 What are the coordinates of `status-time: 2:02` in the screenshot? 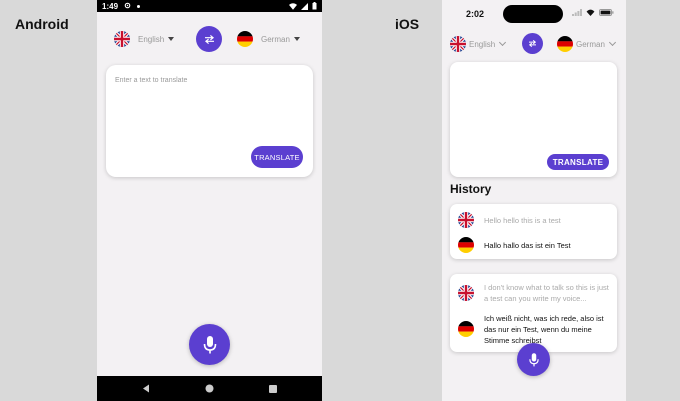 It's located at (475, 14).